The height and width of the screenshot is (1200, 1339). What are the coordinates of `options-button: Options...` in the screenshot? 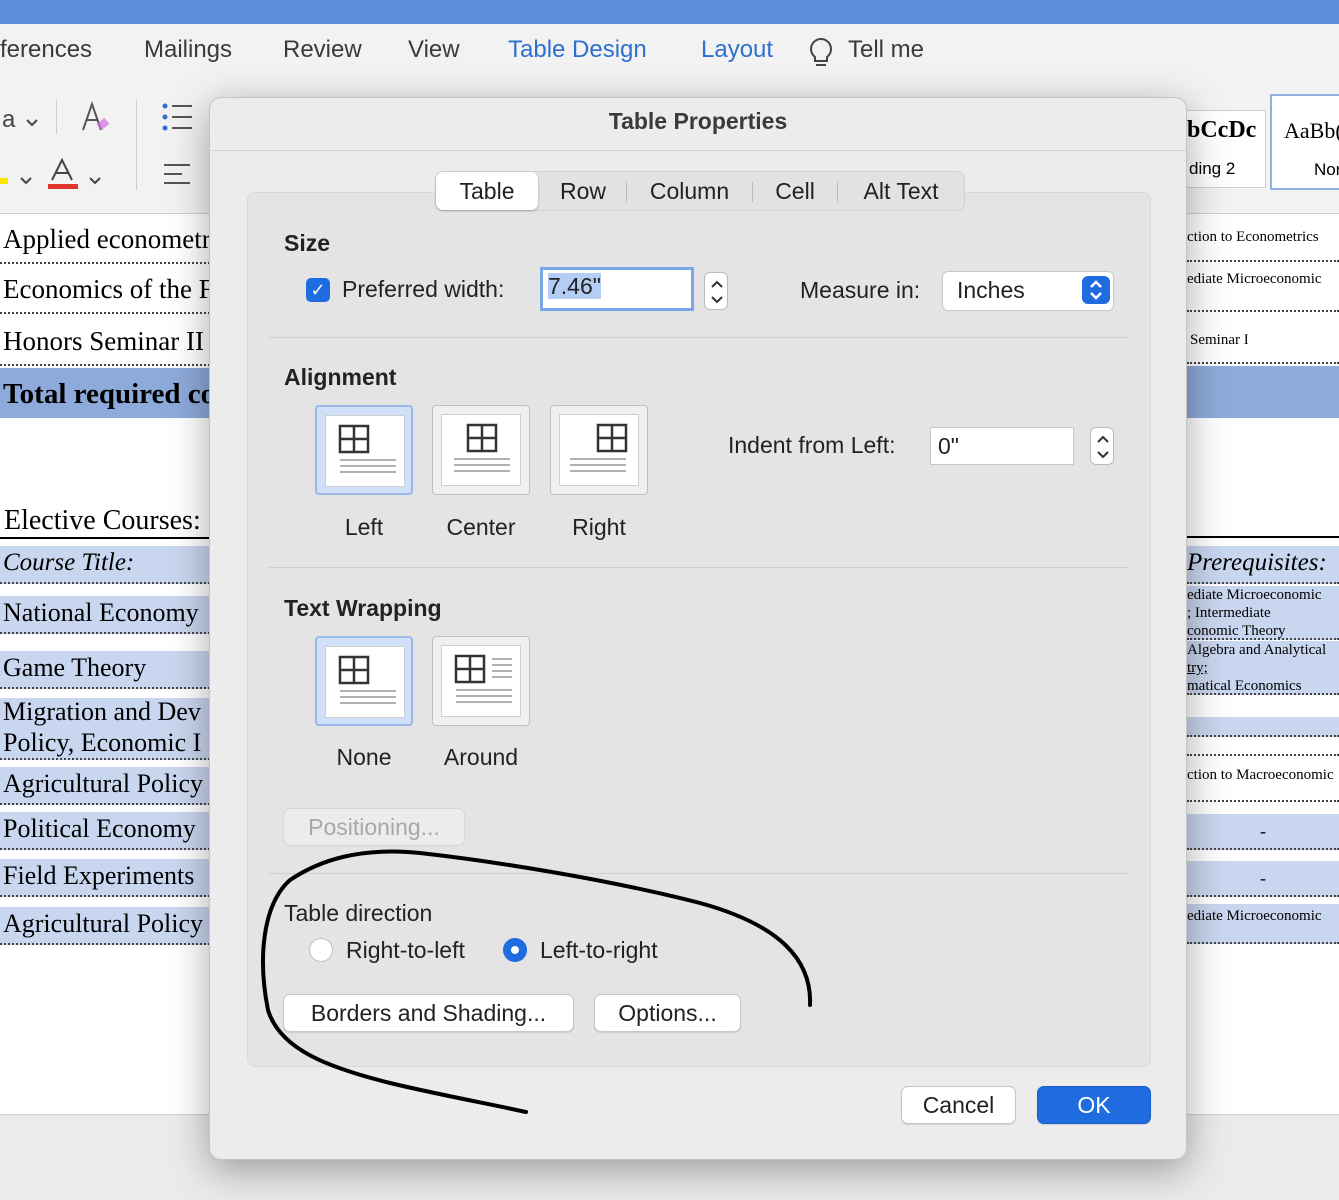 It's located at (667, 1013).